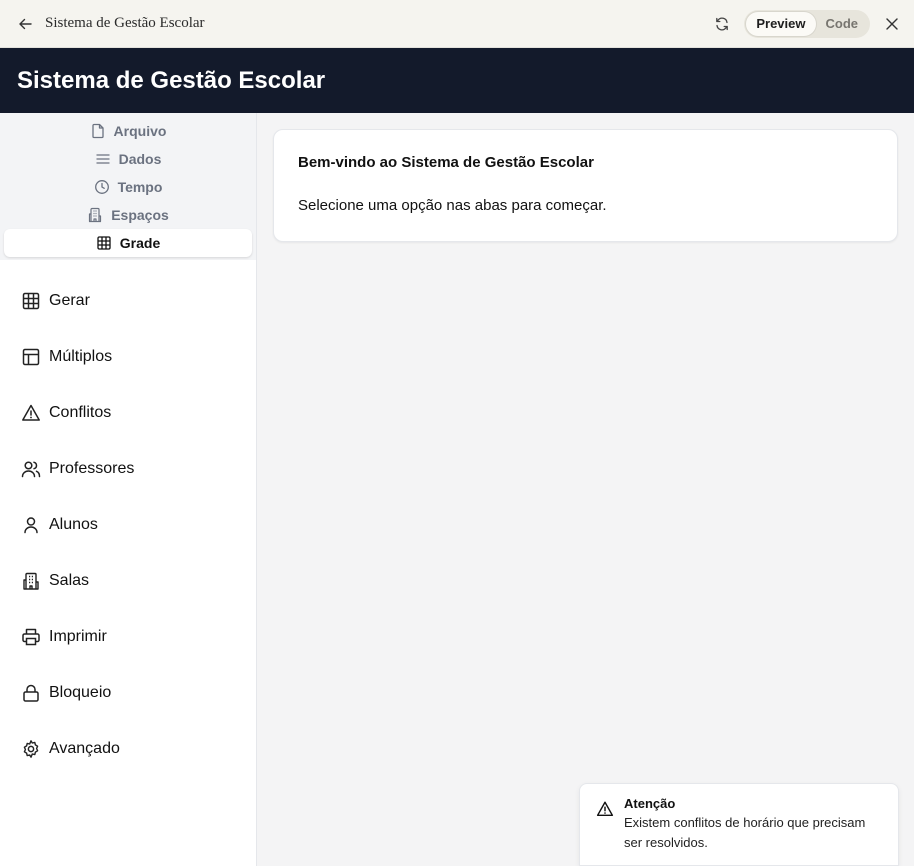  What do you see at coordinates (128, 357) in the screenshot?
I see `nav-item-multiplos: Múltiplos` at bounding box center [128, 357].